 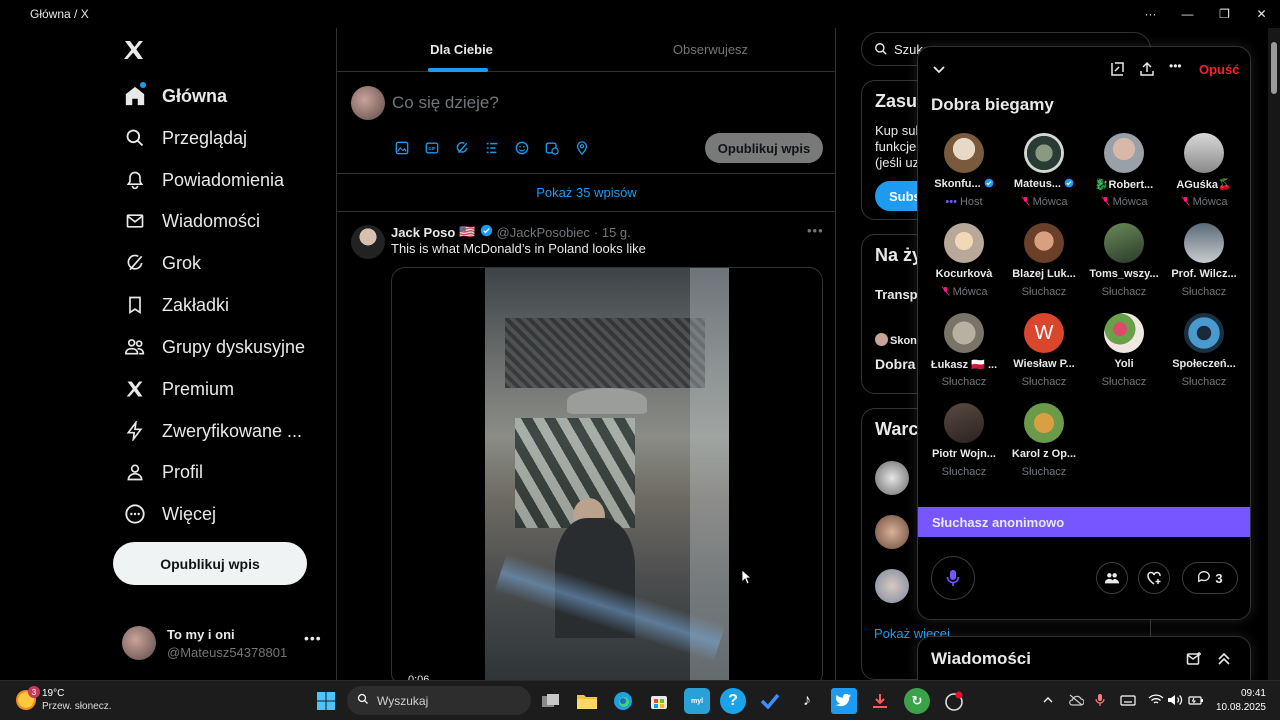 I want to click on store-icon, so click(x=659, y=701).